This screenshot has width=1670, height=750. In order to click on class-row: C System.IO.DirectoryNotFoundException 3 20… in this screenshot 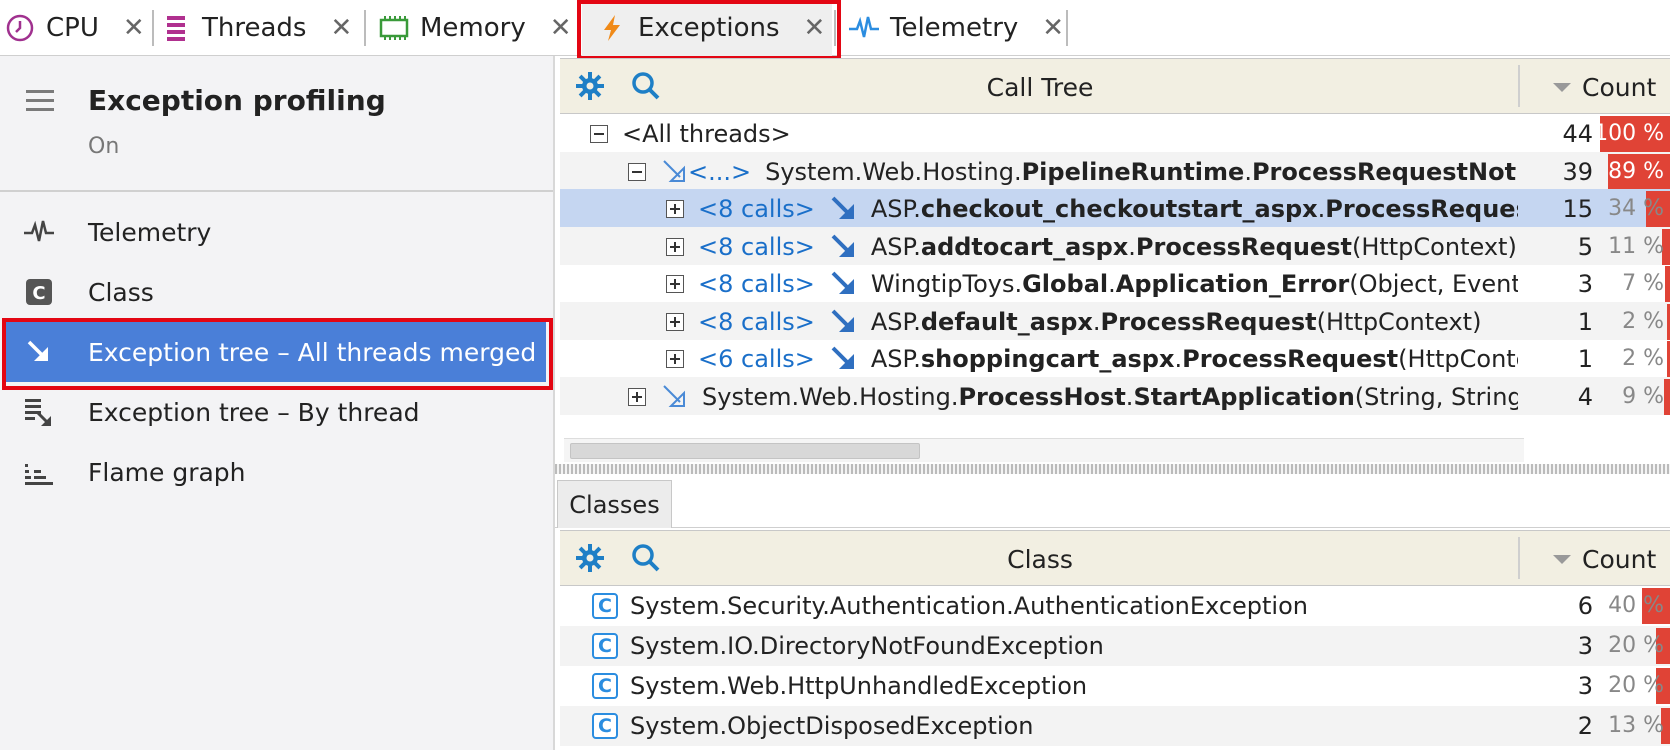, I will do `click(1115, 646)`.